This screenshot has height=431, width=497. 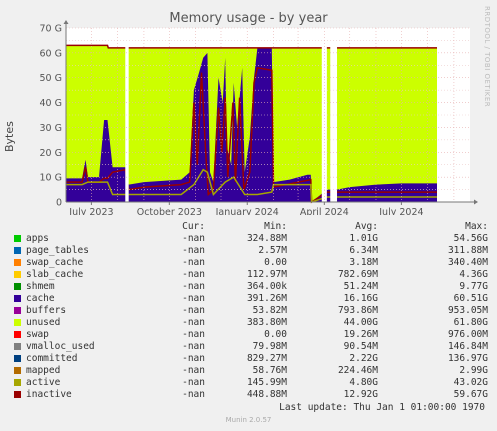 What do you see at coordinates (251, 395) in the screenshot?
I see `legend-row-inactive: inactive -nan 448.88M 12.92G 59.67G` at bounding box center [251, 395].